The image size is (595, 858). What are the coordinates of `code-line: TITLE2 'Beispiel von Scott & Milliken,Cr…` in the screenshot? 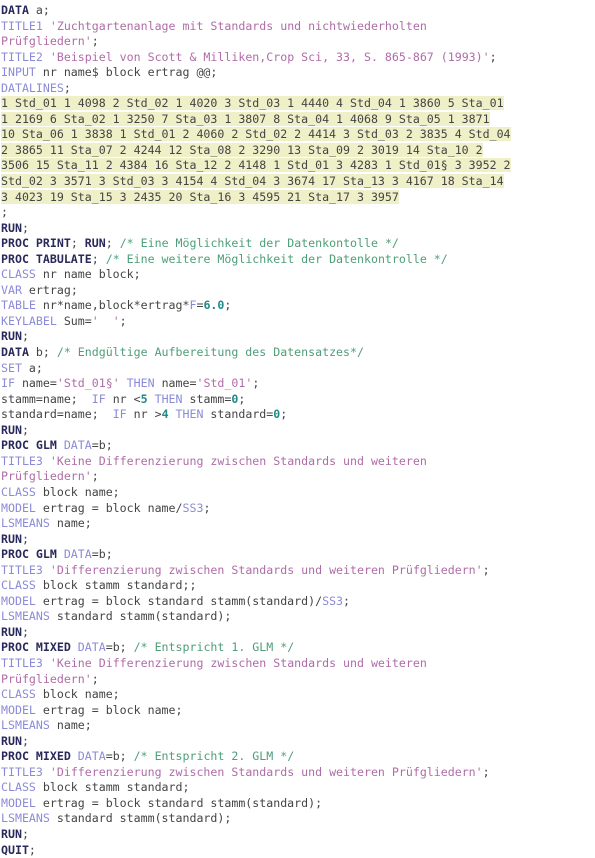 It's located at (298, 58).